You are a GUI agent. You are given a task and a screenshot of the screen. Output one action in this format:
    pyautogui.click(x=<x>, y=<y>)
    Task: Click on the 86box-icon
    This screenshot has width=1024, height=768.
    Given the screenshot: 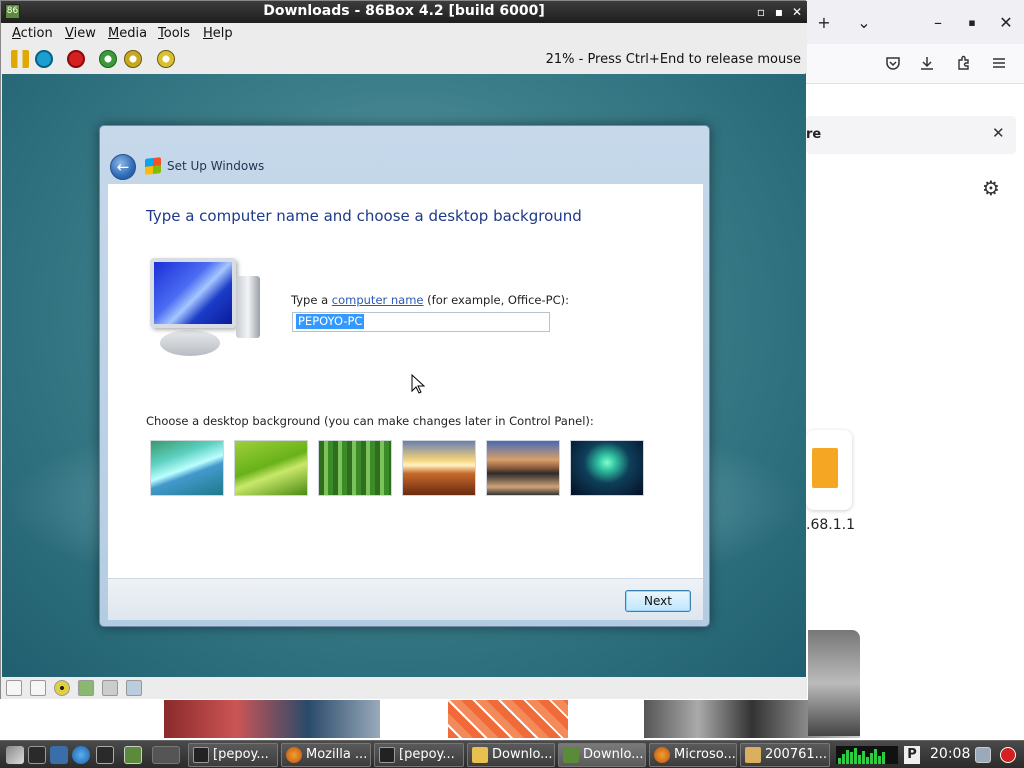 What is the action you would take?
    pyautogui.click(x=571, y=755)
    